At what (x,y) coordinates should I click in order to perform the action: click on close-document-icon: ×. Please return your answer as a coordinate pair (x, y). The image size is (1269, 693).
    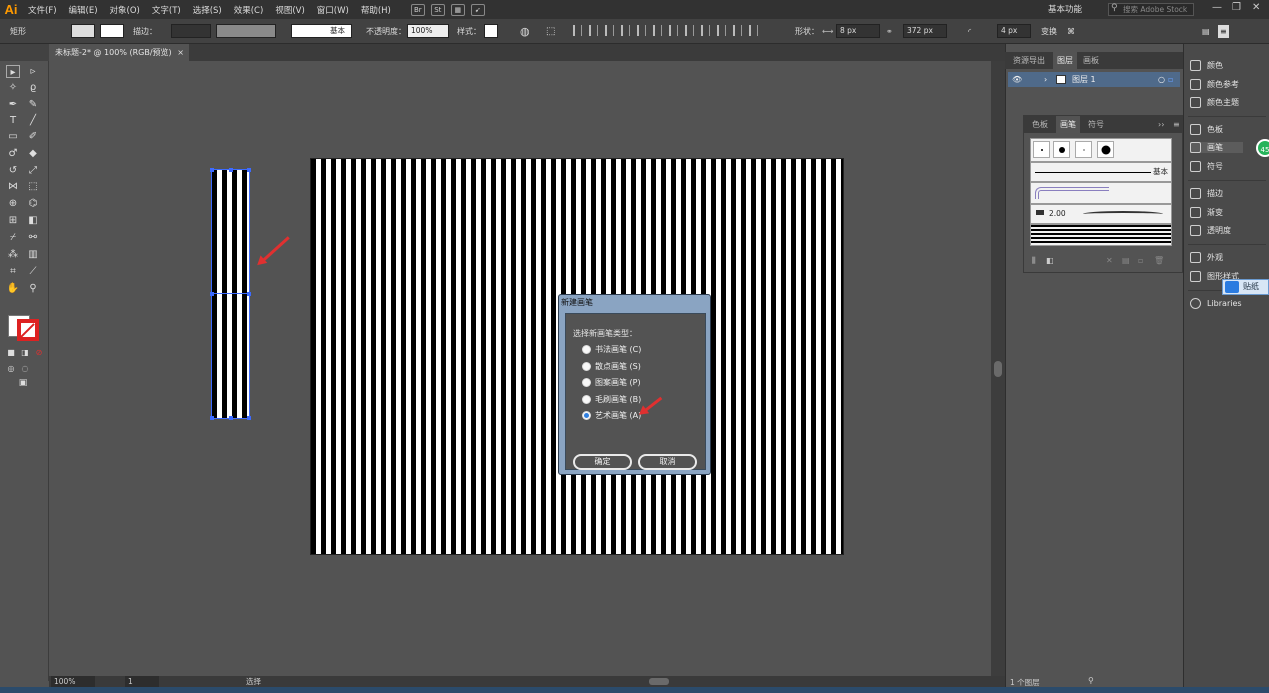
    Looking at the image, I should click on (180, 52).